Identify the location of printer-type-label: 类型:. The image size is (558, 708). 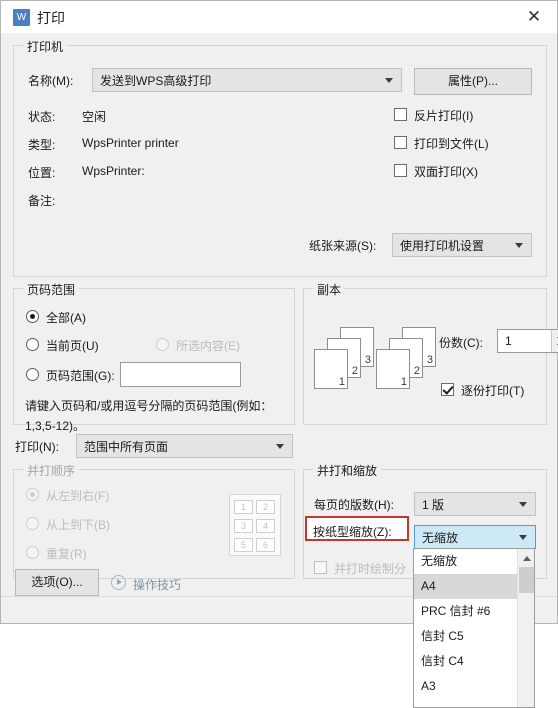
(42, 145).